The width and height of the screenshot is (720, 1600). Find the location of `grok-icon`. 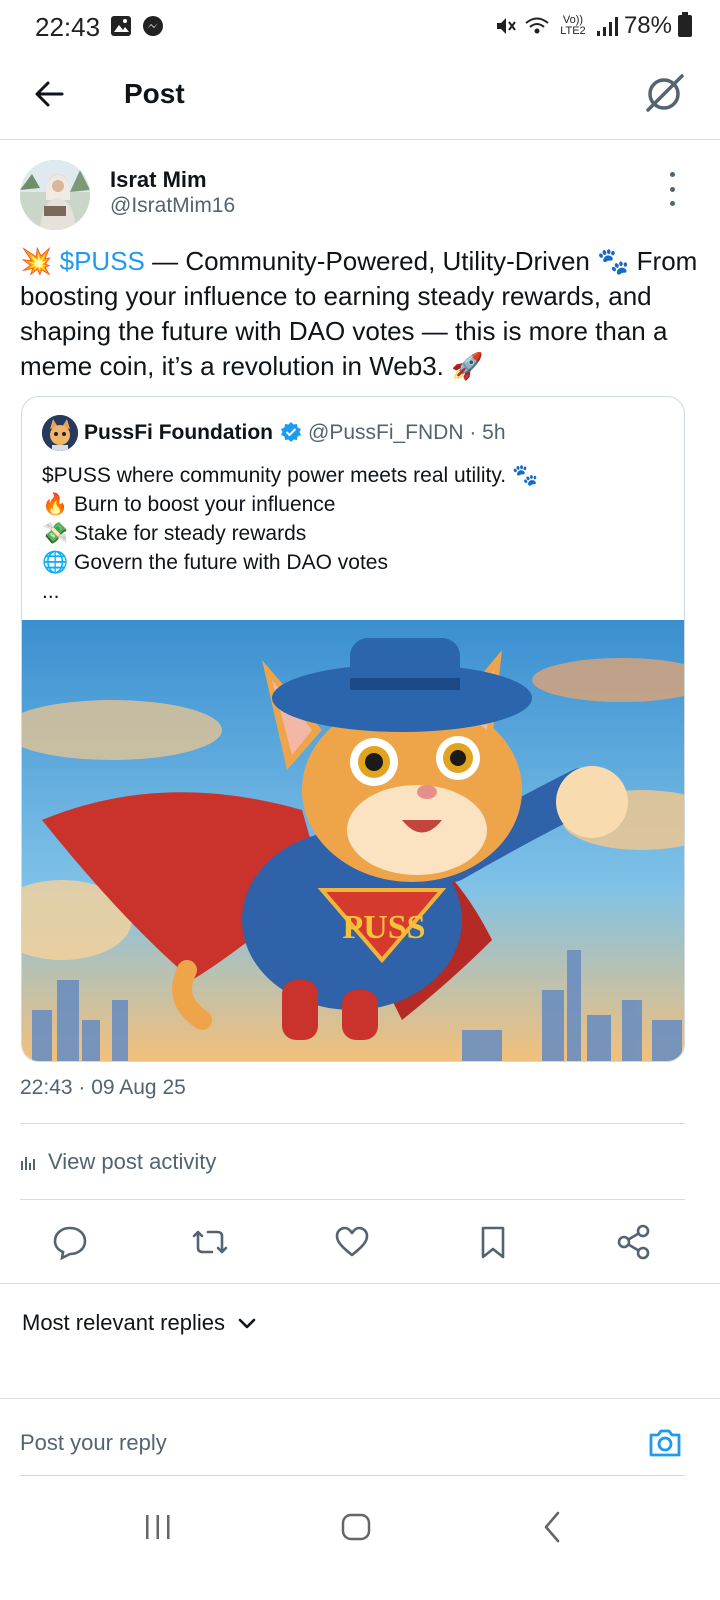

grok-icon is located at coordinates (665, 93).